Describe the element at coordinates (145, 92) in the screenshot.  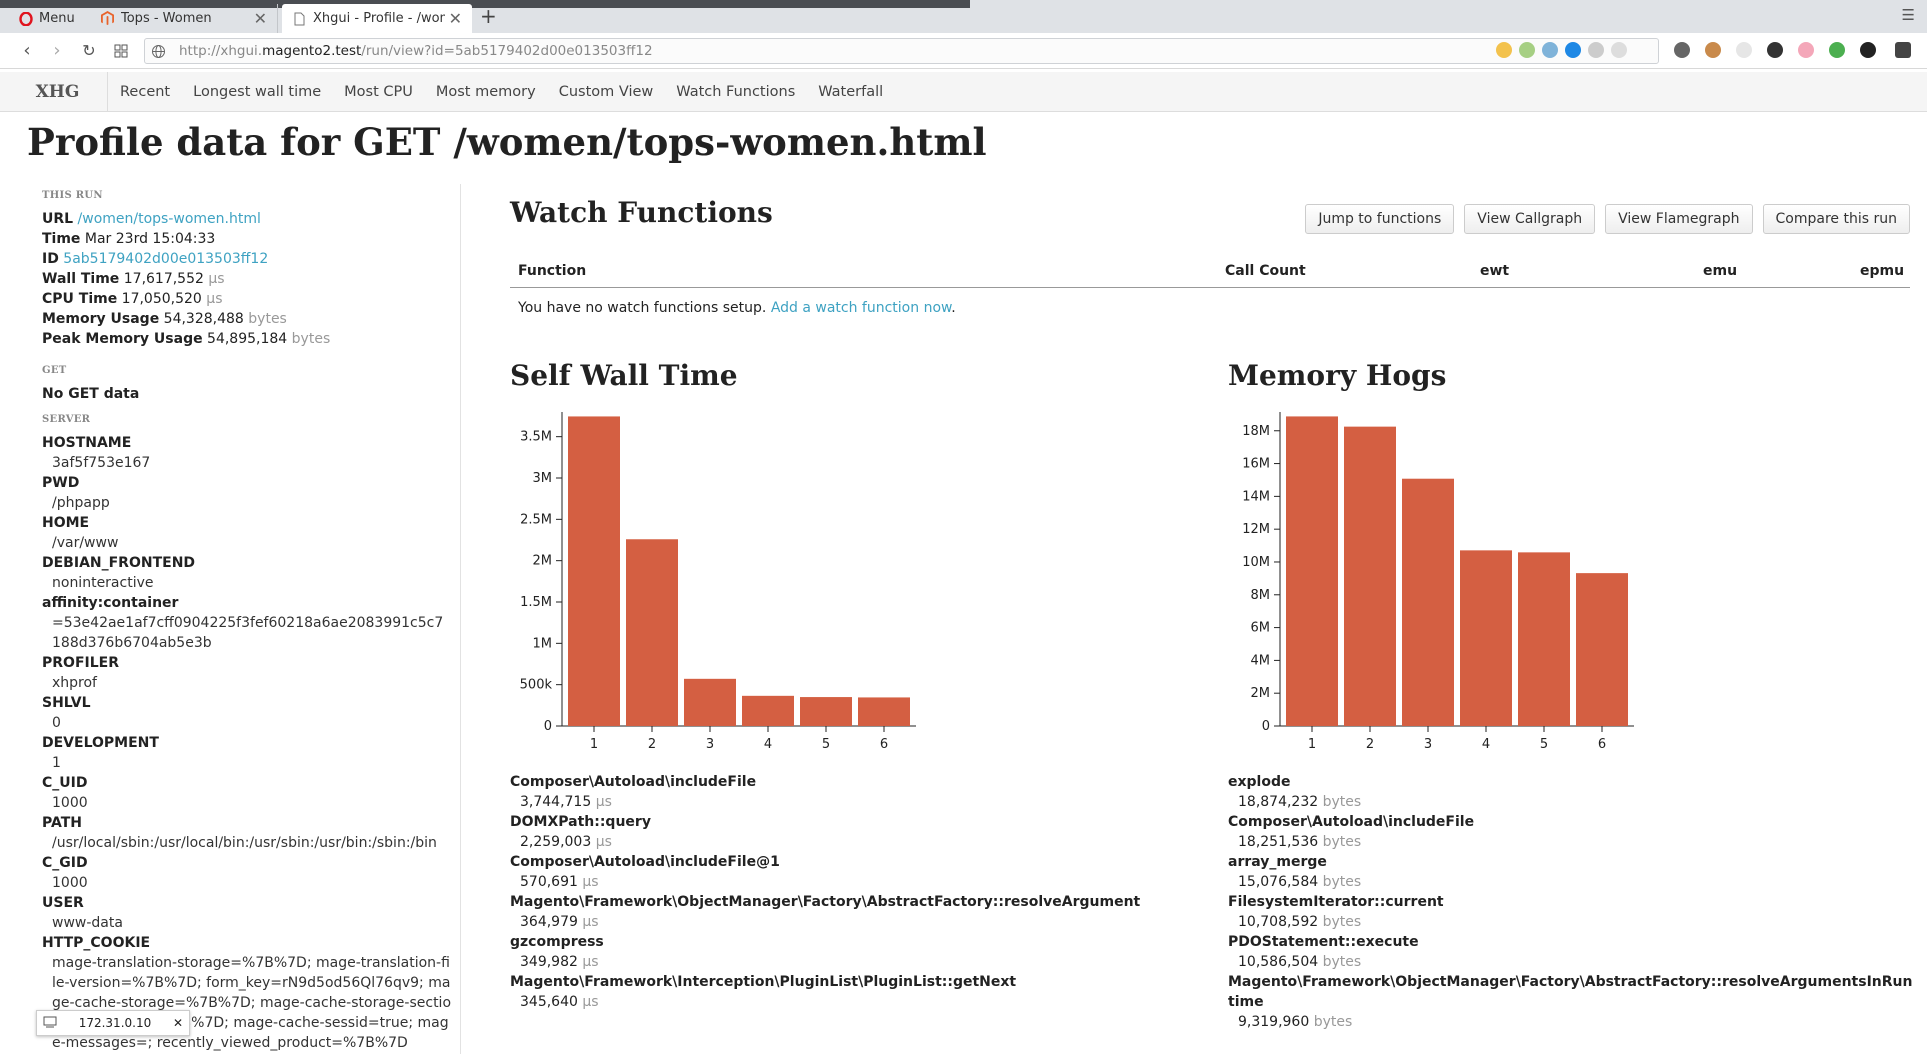
I see `nav-link-recent: Recent` at that location.